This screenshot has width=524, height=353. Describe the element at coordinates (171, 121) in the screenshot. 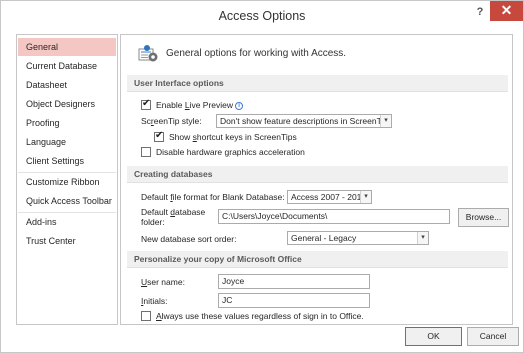

I see `screentip-style-label: ScreenTip style:` at that location.